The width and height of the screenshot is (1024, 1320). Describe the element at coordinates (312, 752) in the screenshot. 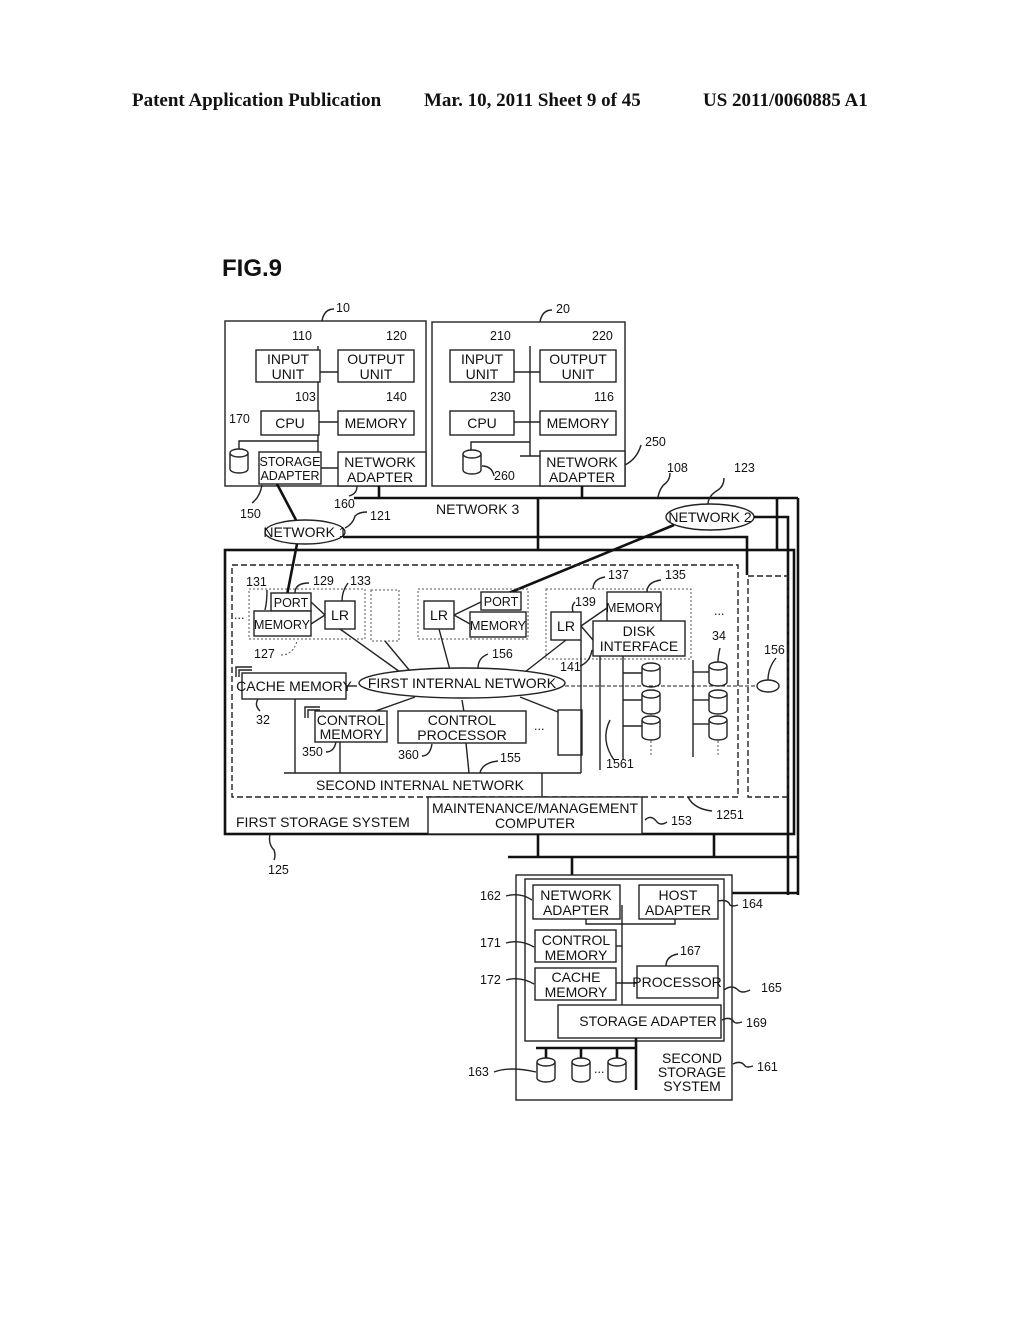

I see `svg-text: 350` at that location.